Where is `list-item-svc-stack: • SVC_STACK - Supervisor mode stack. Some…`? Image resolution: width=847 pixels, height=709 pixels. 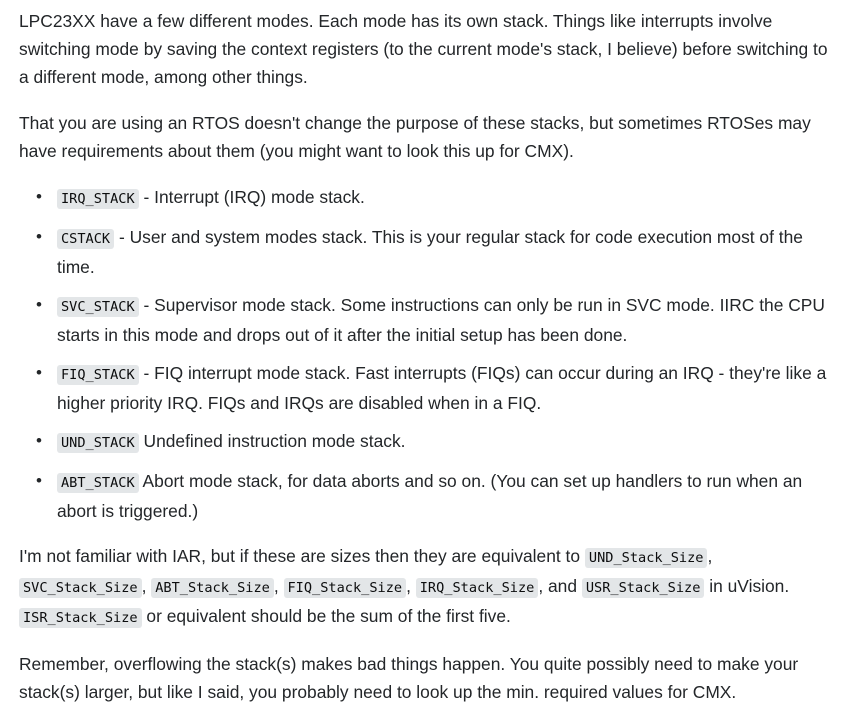 list-item-svc-stack: • SVC_STACK - Supervisor mode stack. Some… is located at coordinates (437, 320).